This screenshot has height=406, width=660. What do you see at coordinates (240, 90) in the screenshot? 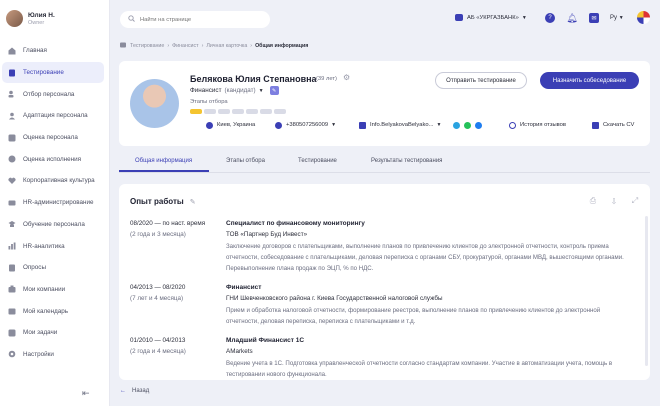
I see `position-status: (кандидат)` at bounding box center [240, 90].